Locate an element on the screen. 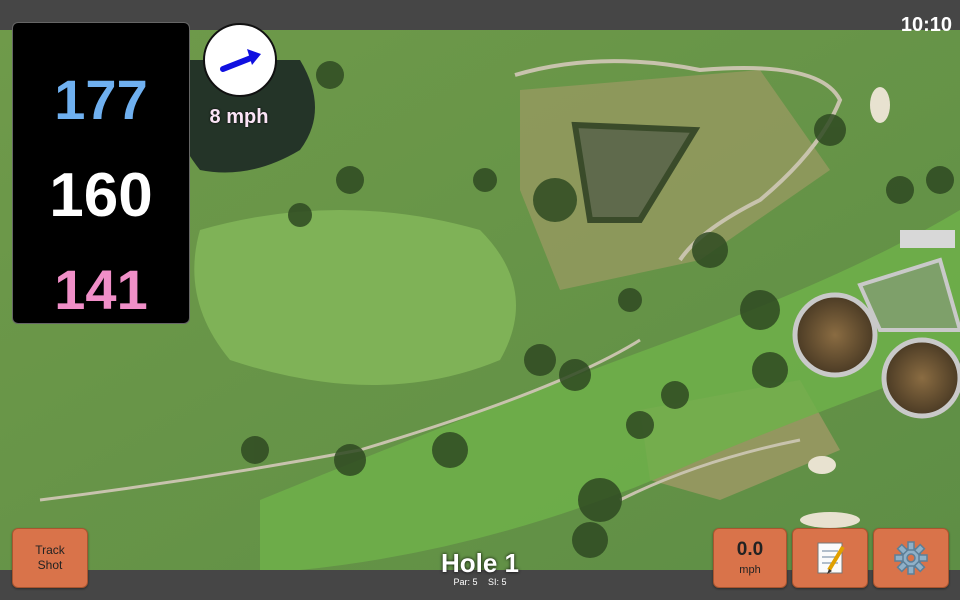  arrow-icon is located at coordinates (240, 60).